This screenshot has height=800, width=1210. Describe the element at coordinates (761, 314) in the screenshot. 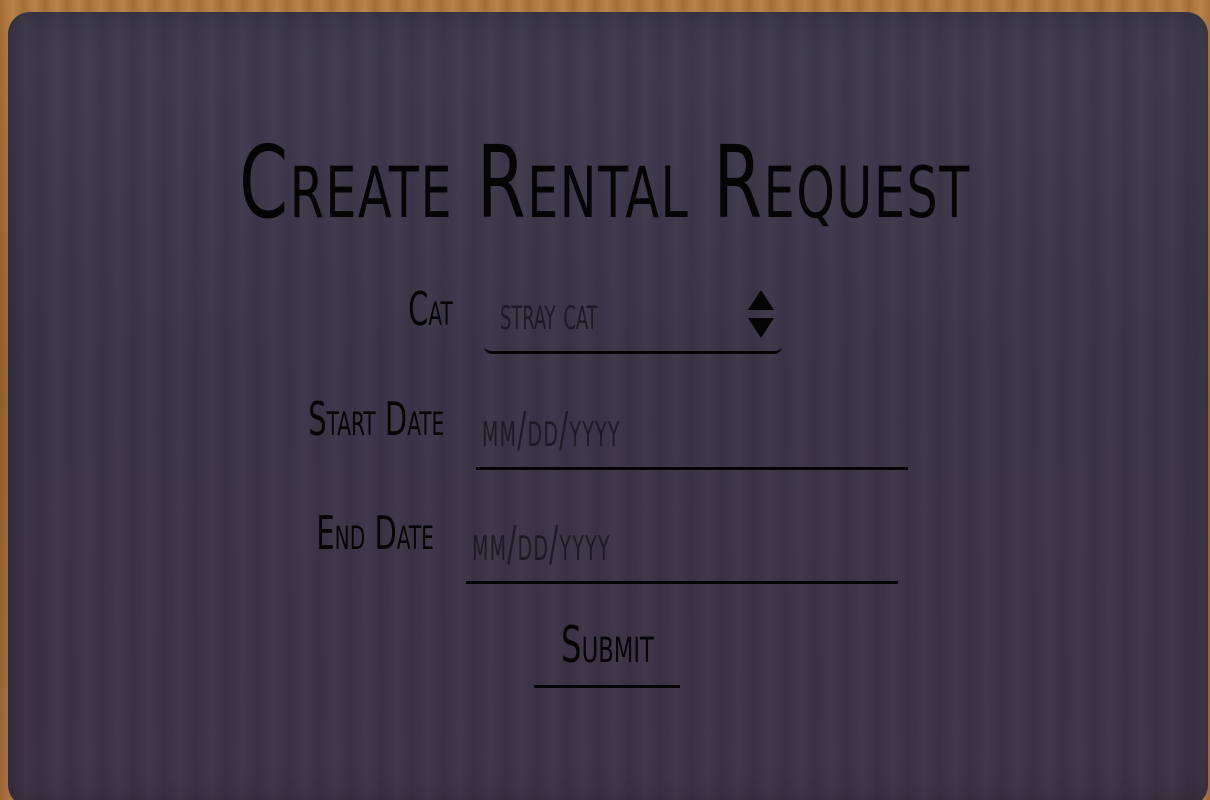

I see `up-down-arrows-icon` at that location.